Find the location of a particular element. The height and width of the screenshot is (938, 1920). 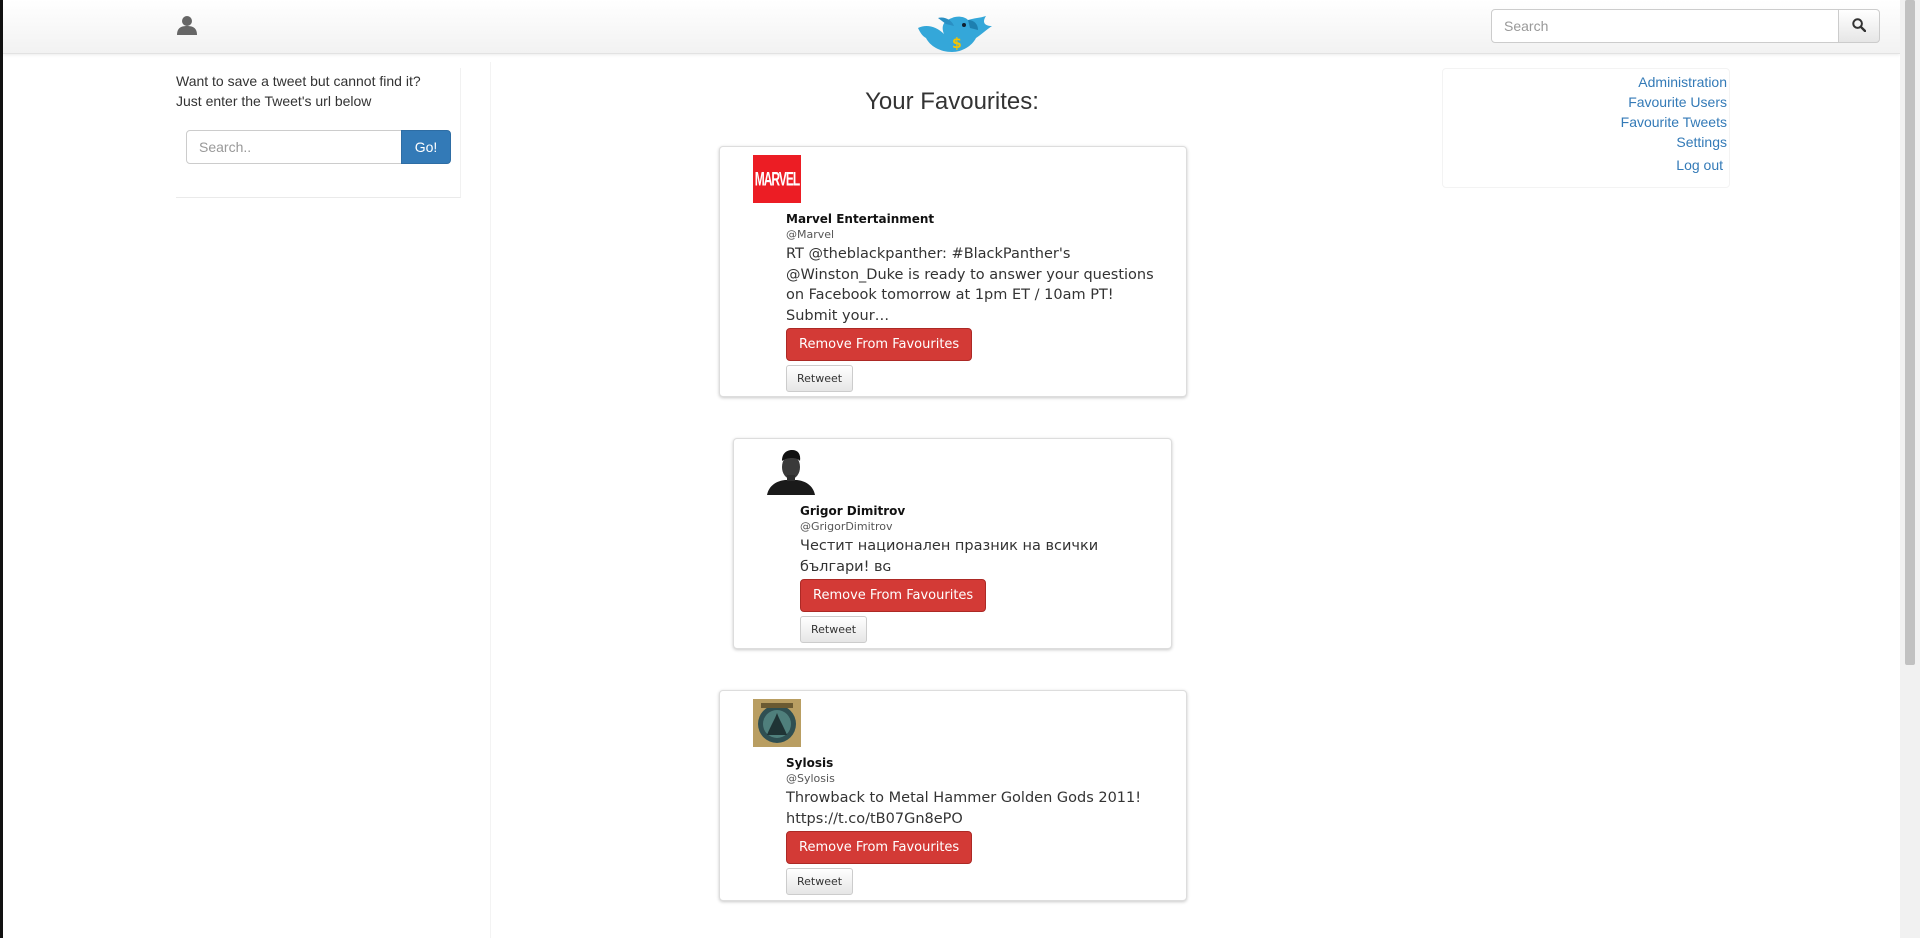

tweet-author-name: Sylosis is located at coordinates (810, 763).